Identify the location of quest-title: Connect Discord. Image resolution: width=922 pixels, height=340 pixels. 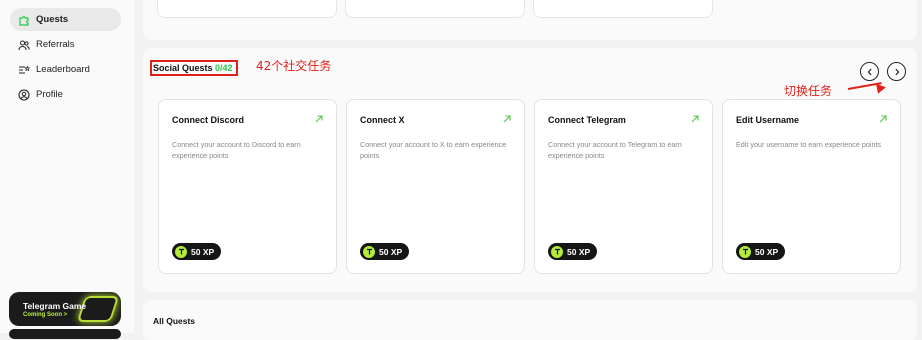
(208, 120).